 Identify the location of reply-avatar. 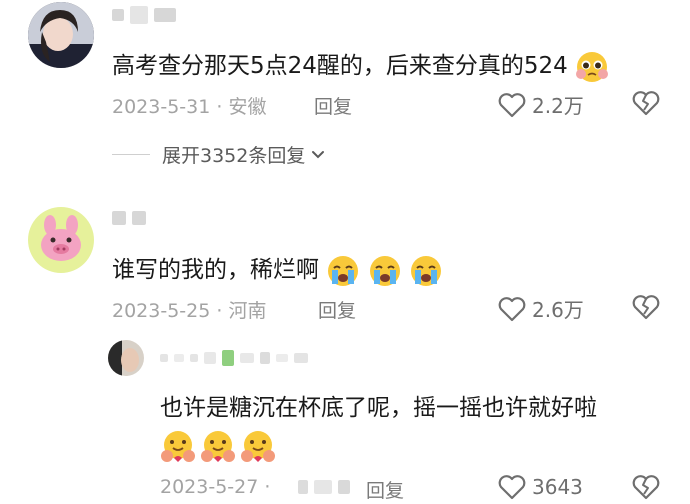
(126, 358).